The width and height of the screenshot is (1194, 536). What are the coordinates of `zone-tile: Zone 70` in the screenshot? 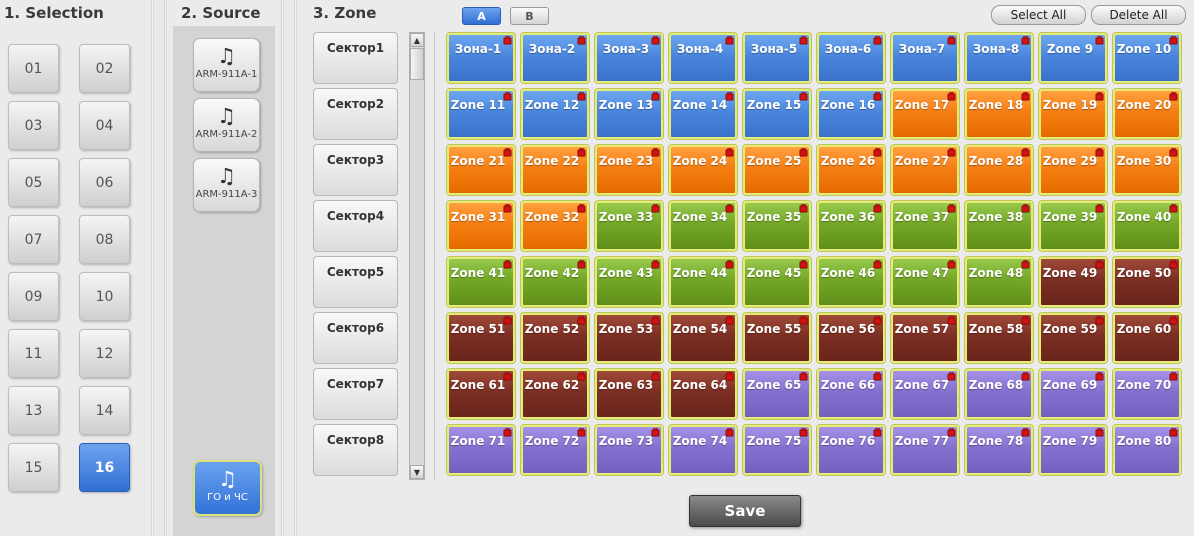 It's located at (1147, 394).